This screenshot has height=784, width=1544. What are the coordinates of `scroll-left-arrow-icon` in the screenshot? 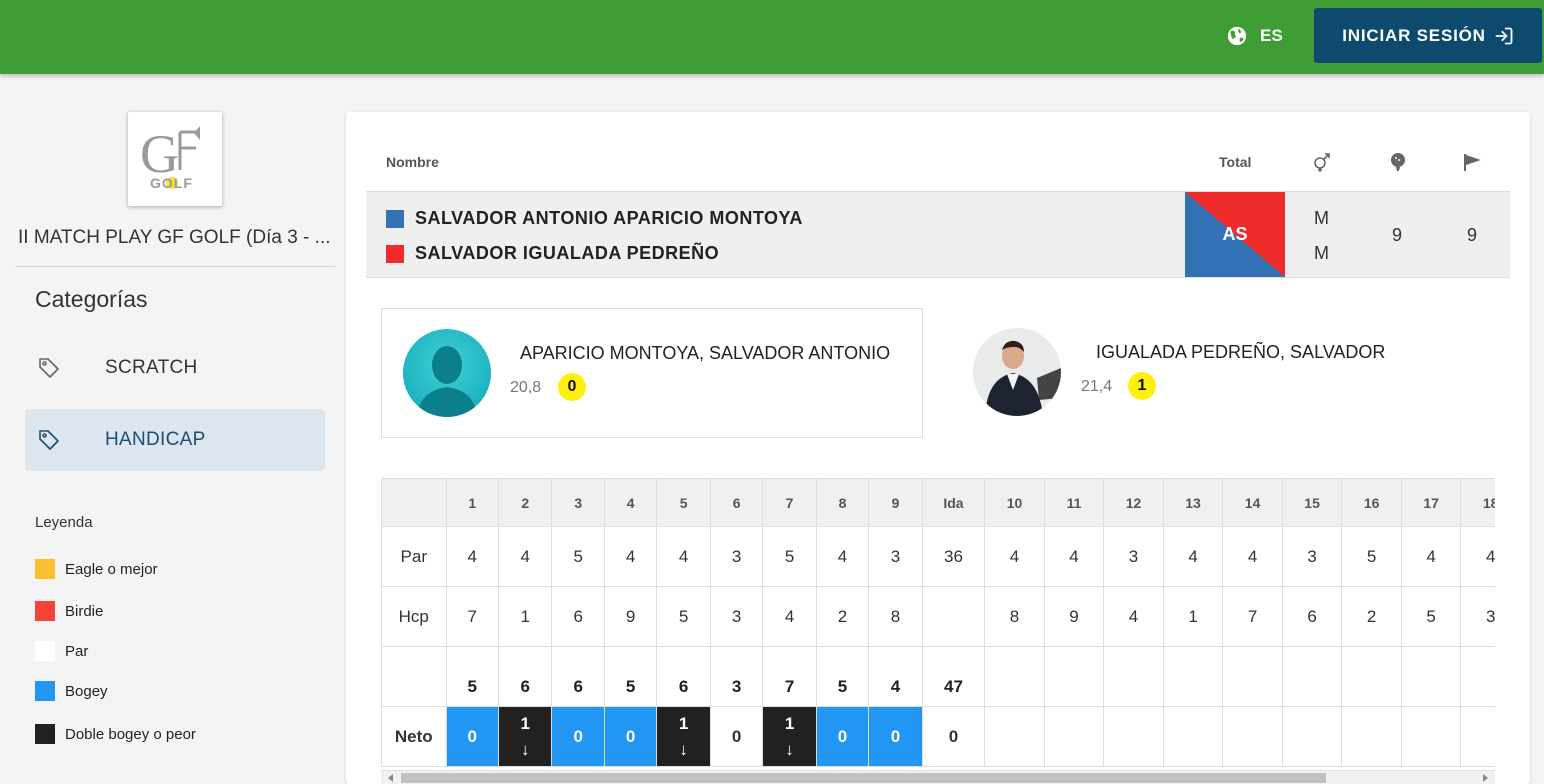 It's located at (390, 778).